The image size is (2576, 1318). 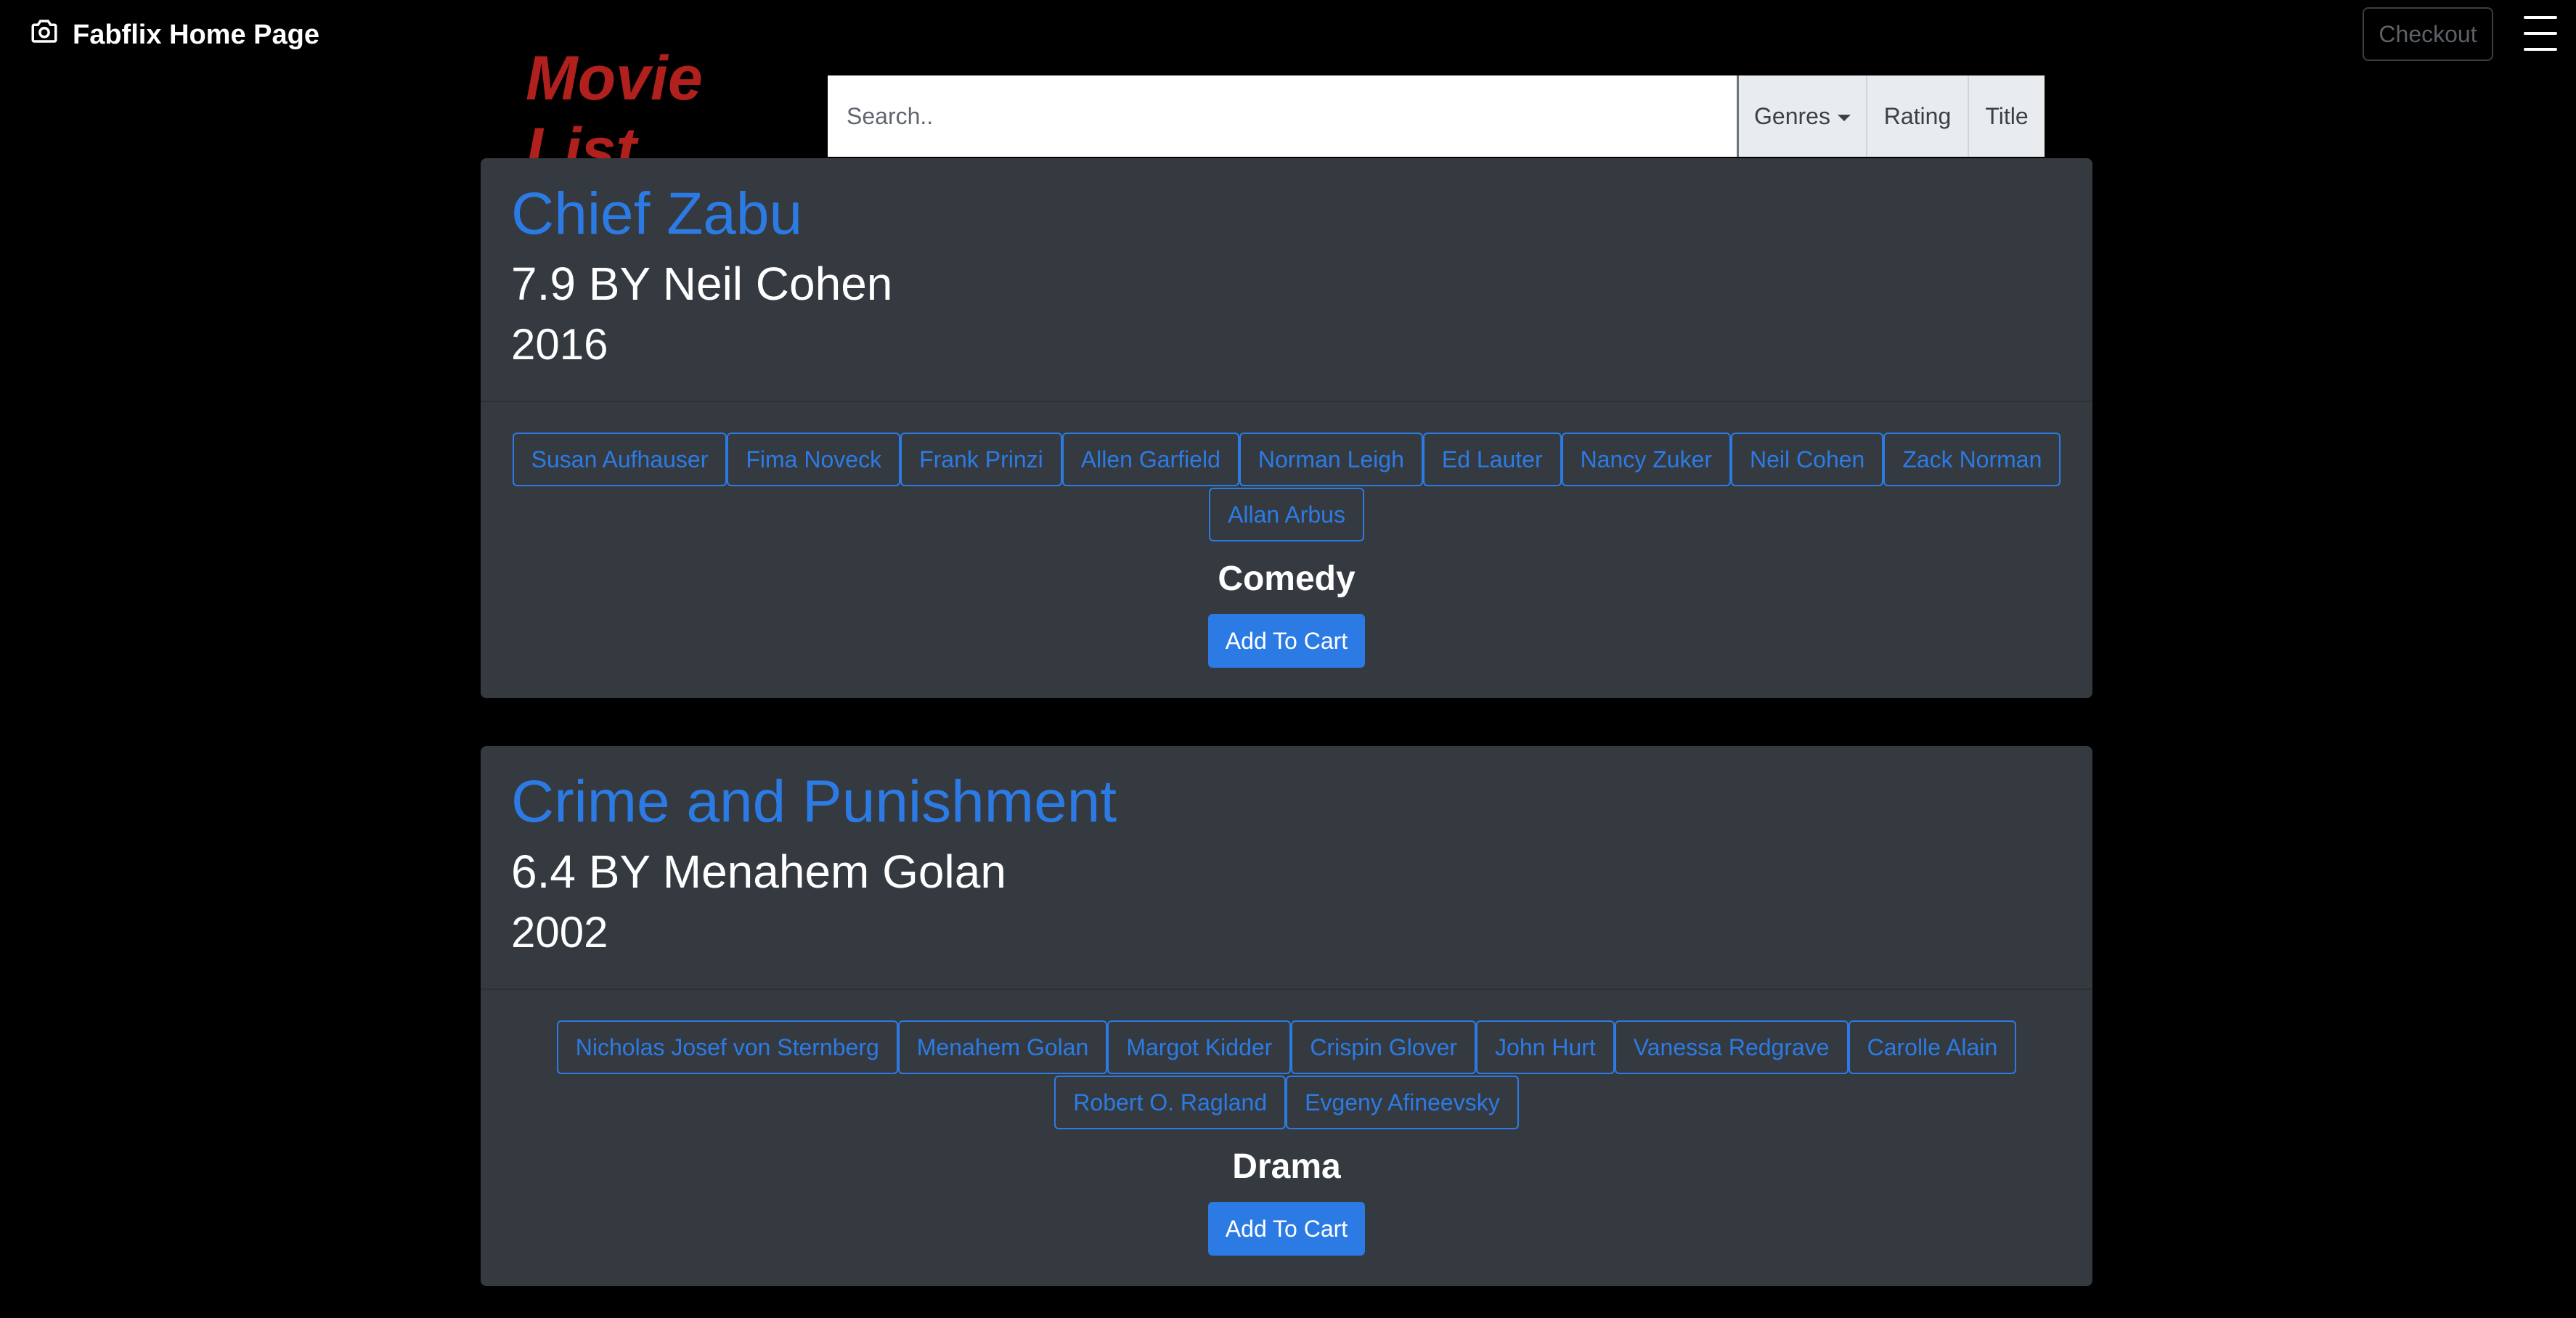 What do you see at coordinates (814, 459) in the screenshot?
I see `star-link: Fima Noveck` at bounding box center [814, 459].